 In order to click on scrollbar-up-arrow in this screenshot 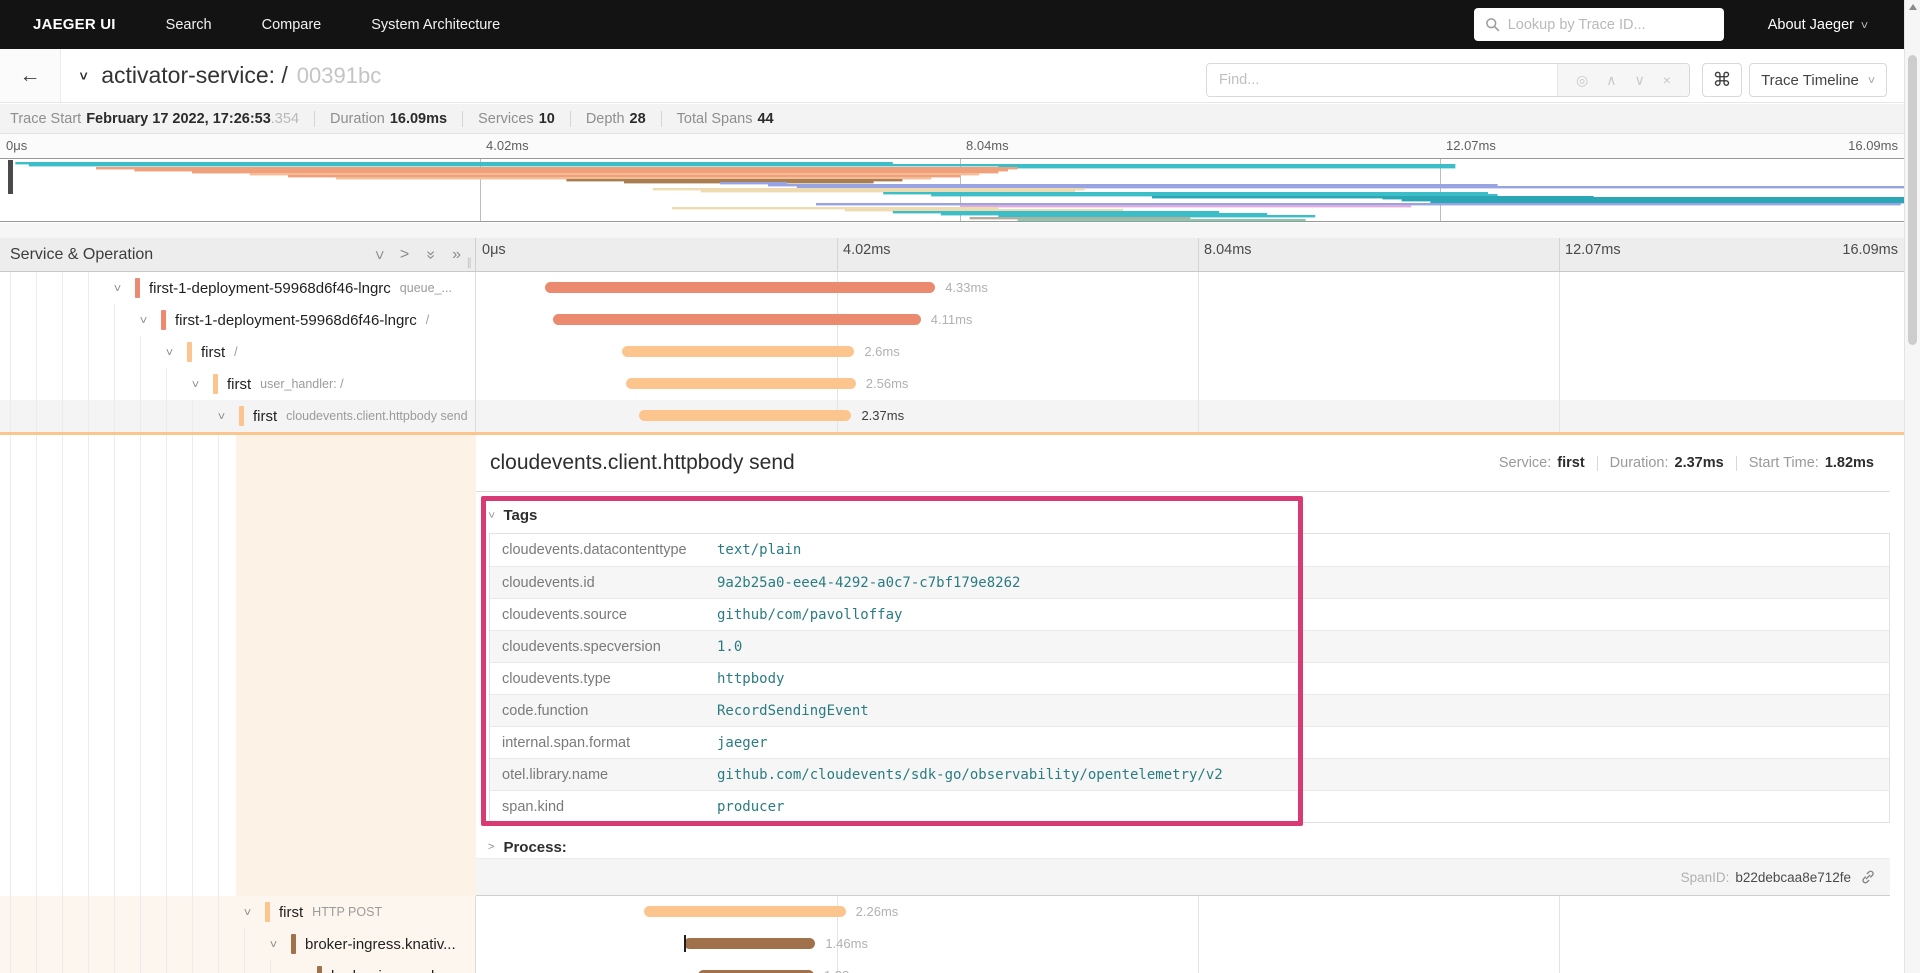, I will do `click(1912, 7)`.